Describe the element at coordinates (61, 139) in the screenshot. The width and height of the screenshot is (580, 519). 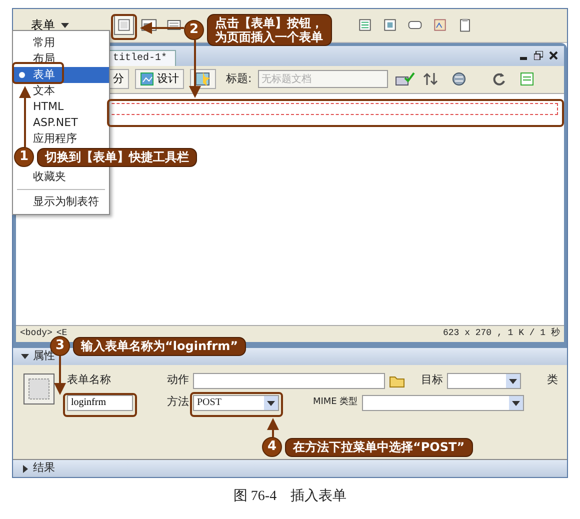
I see `menu-item: 应用程序` at that location.